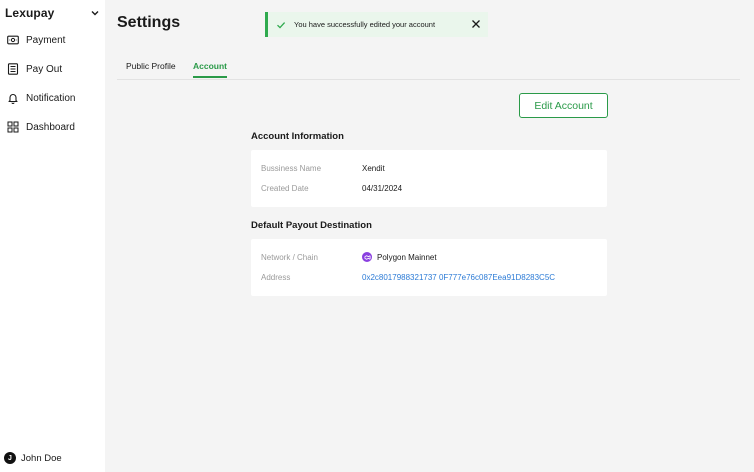  I want to click on sidebar-item-label: Pay Out, so click(44, 69).